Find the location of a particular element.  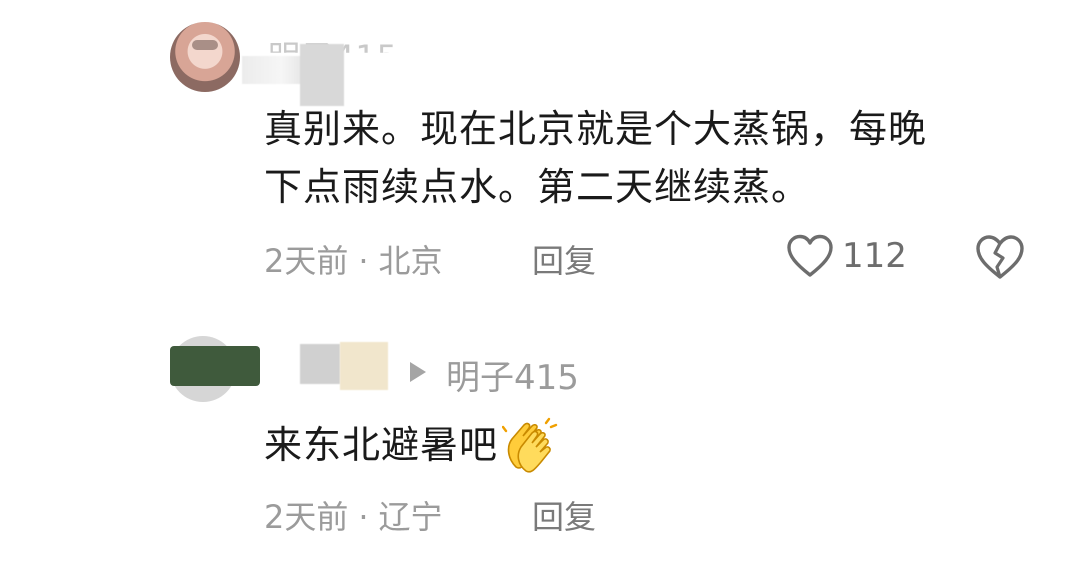

location: 辽宁 is located at coordinates (410, 517).